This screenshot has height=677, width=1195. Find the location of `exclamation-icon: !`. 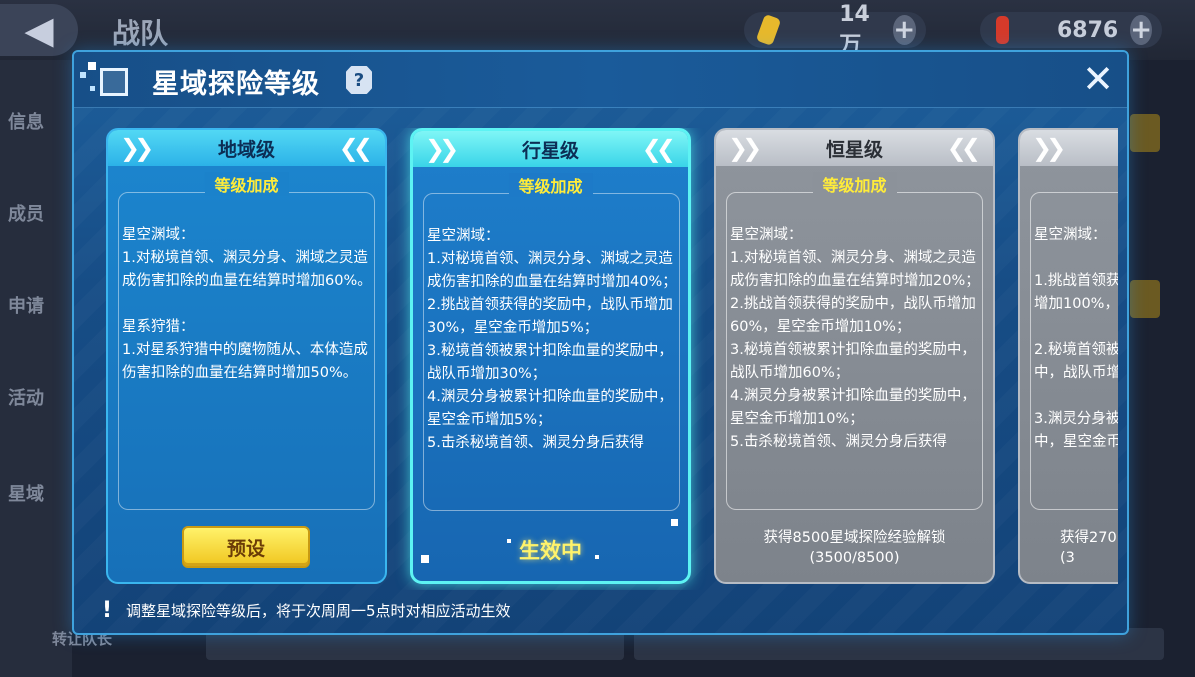

exclamation-icon: ! is located at coordinates (107, 610).